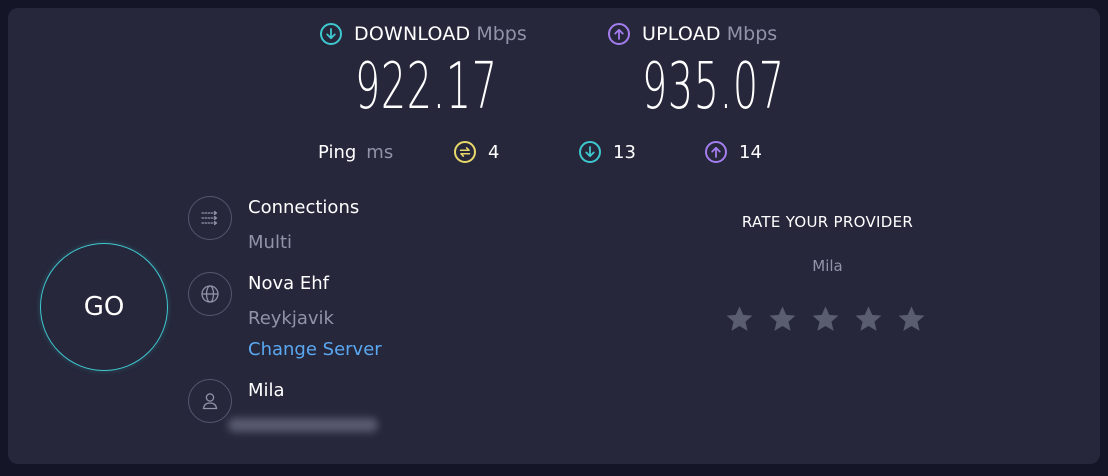 This screenshot has height=476, width=1108. Describe the element at coordinates (270, 242) in the screenshot. I see `connections-value: Multi` at that location.